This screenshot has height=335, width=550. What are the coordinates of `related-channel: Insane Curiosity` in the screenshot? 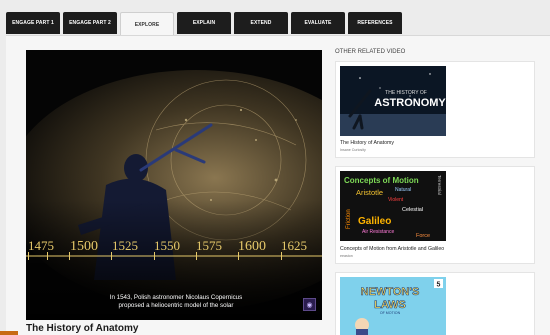 It's located at (353, 150).